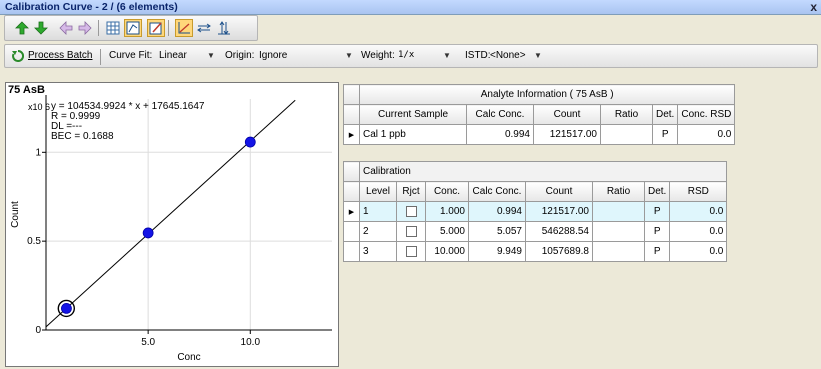  I want to click on x-tick-label: 10.0, so click(251, 342).